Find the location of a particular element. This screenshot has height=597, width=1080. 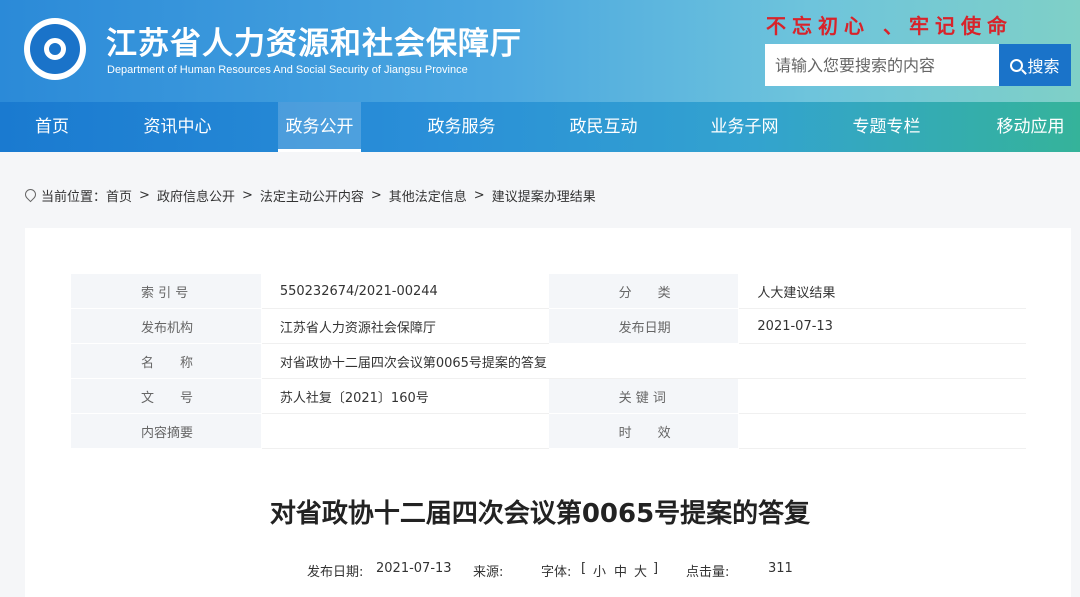

font-bracket-close: ] is located at coordinates (656, 568).